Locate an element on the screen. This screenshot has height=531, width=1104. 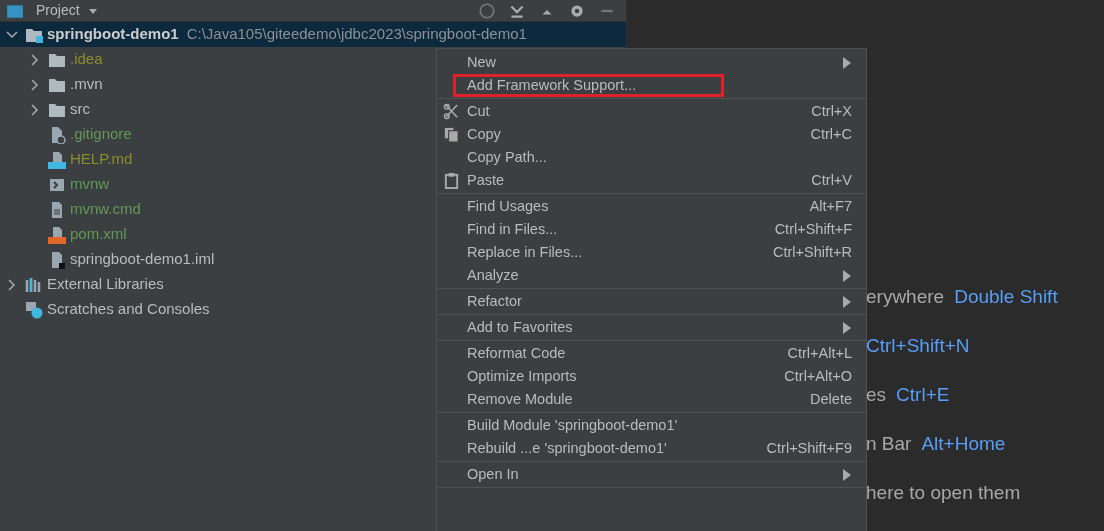
shortcut-label: Ctrl+Shift+F is located at coordinates (813, 229).